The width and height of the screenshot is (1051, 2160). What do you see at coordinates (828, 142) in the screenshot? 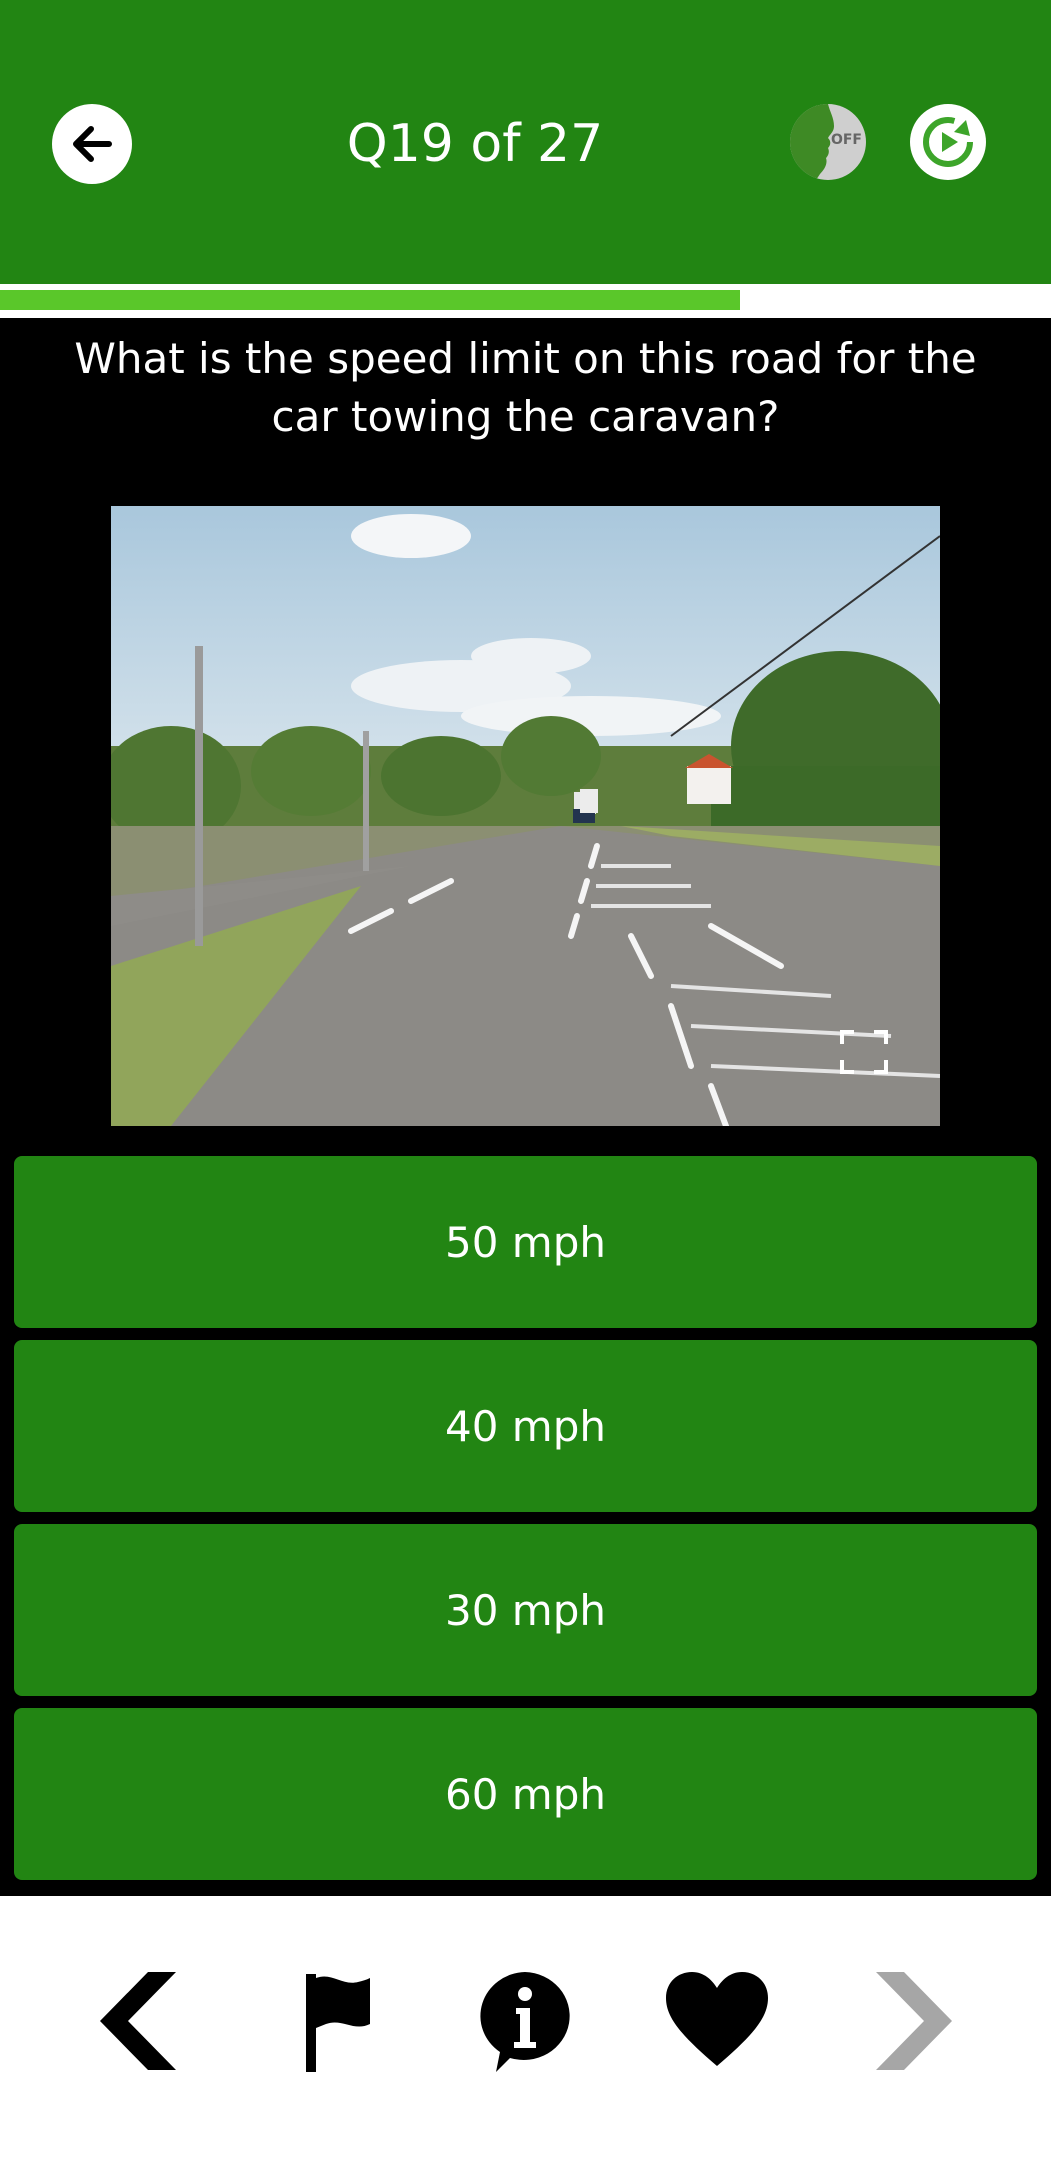
I see `voice-toggle: OFF` at bounding box center [828, 142].